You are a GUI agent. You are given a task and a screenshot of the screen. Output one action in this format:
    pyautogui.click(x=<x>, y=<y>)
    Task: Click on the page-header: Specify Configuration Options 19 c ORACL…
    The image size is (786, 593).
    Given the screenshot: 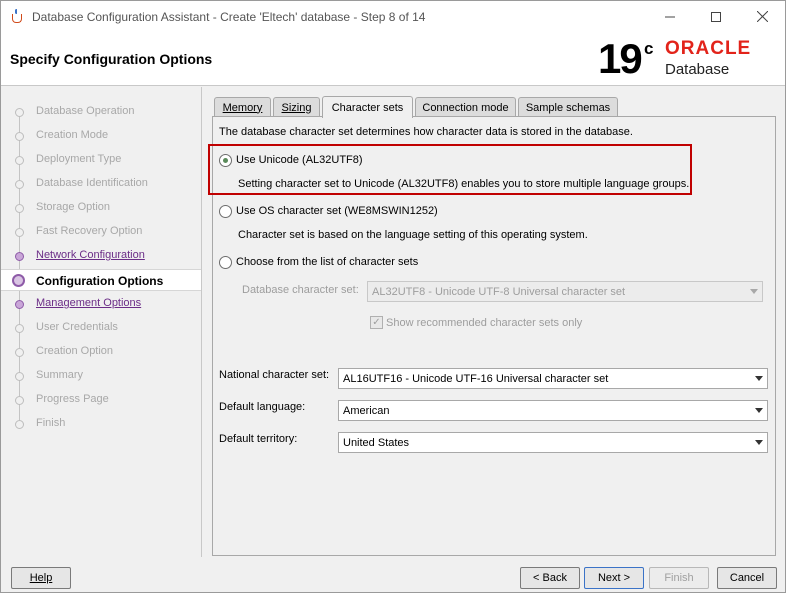 What is the action you would take?
    pyautogui.click(x=393, y=59)
    